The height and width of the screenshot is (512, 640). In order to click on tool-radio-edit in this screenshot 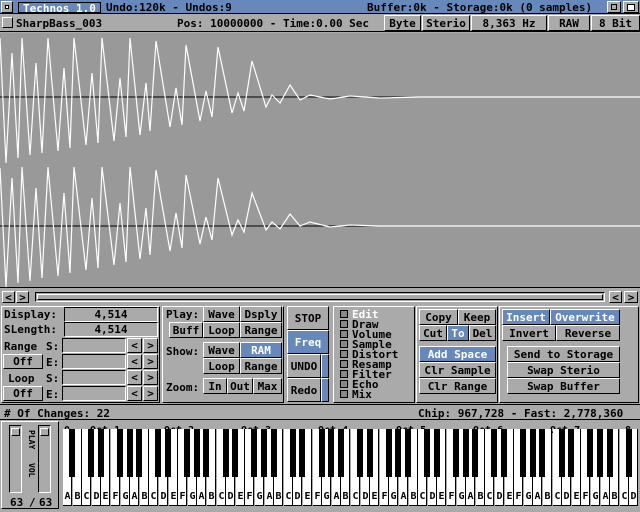, I will do `click(344, 314)`.